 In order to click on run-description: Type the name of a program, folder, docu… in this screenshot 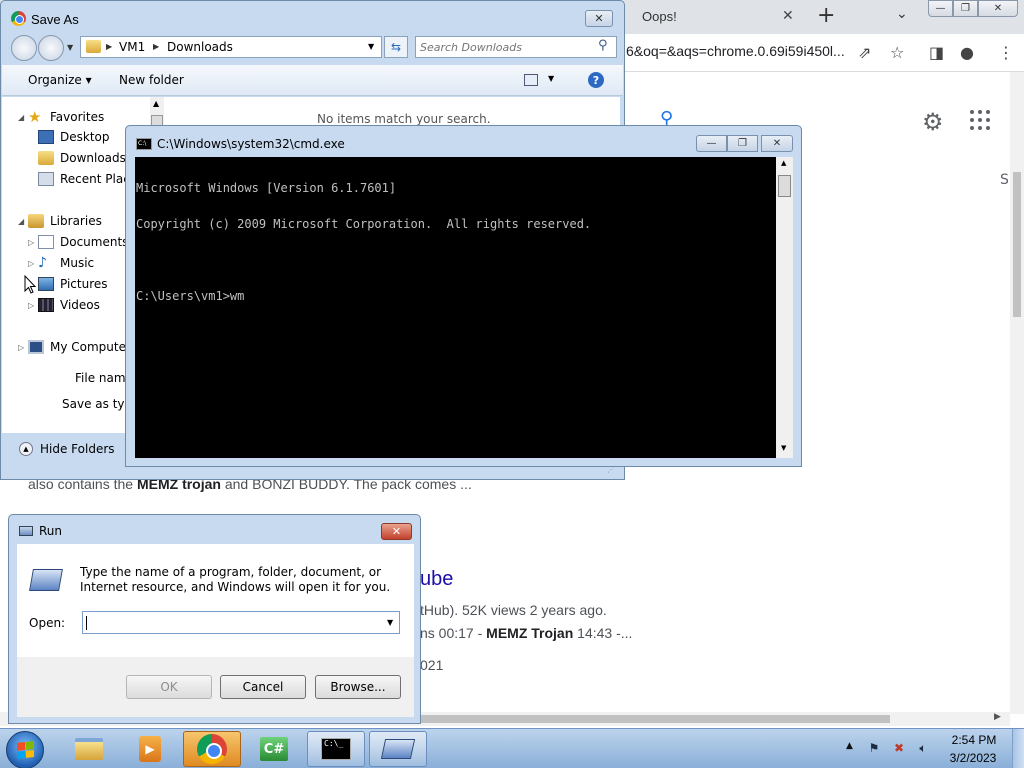, I will do `click(235, 579)`.